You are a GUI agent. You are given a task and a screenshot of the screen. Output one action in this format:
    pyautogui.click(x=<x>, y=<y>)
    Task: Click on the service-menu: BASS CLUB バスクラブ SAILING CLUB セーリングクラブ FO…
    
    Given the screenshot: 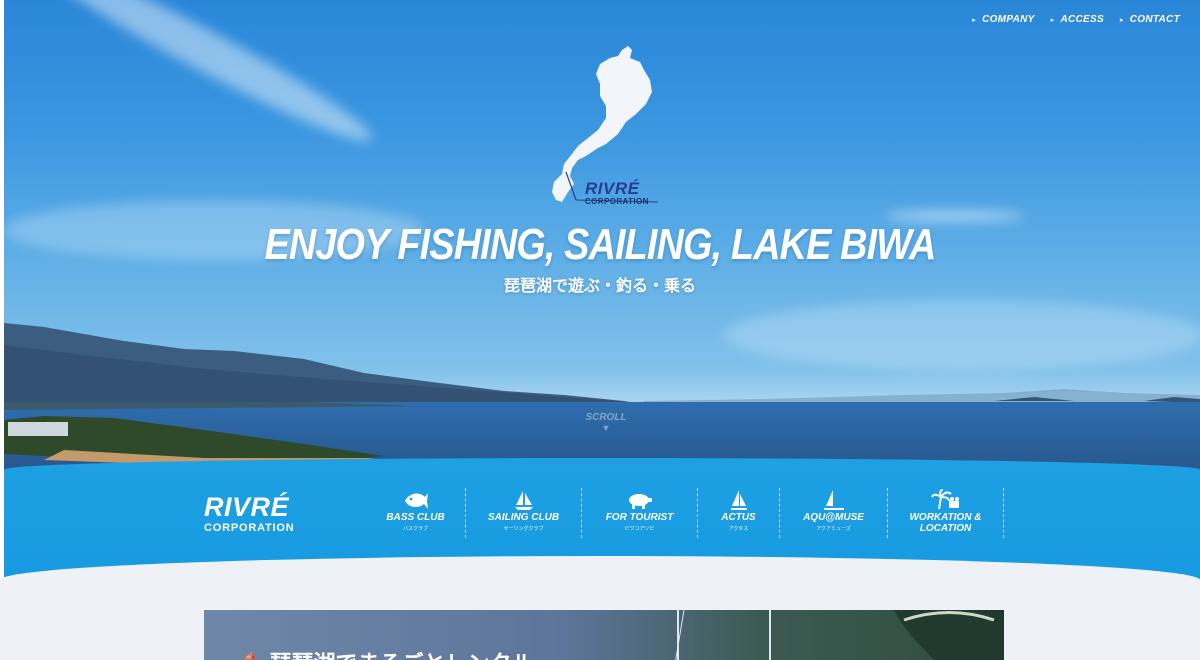 What is the action you would take?
    pyautogui.click(x=685, y=513)
    